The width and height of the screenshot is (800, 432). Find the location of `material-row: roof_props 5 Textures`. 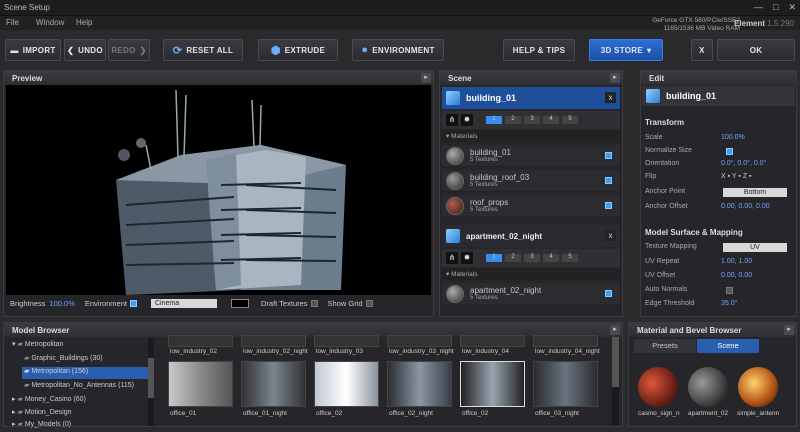

material-row: roof_props 5 Textures is located at coordinates (531, 206).